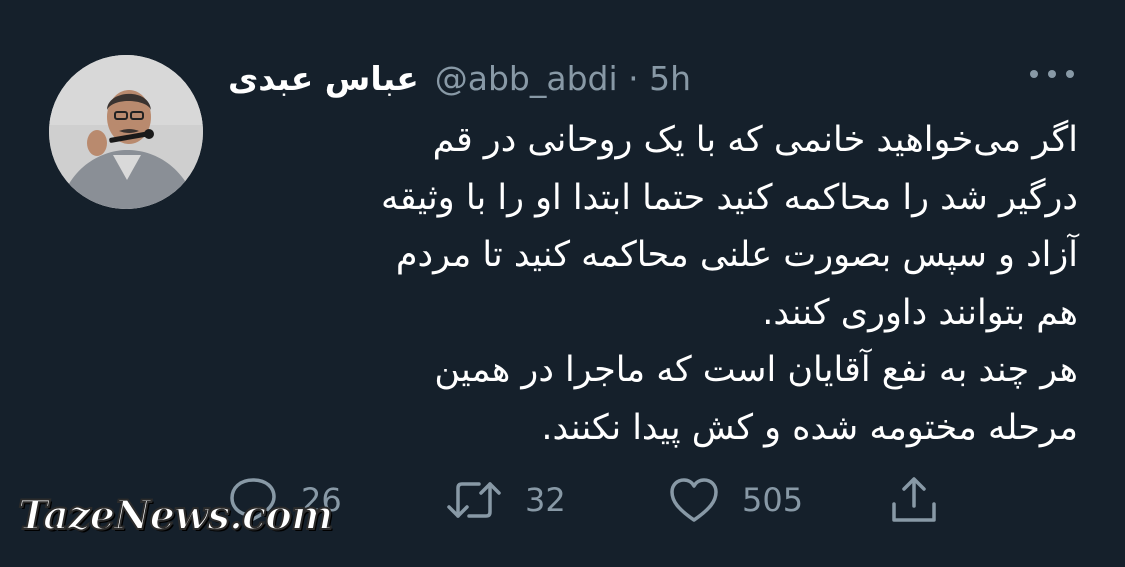 This screenshot has height=567, width=1125. I want to click on retweet-icon, so click(474, 500).